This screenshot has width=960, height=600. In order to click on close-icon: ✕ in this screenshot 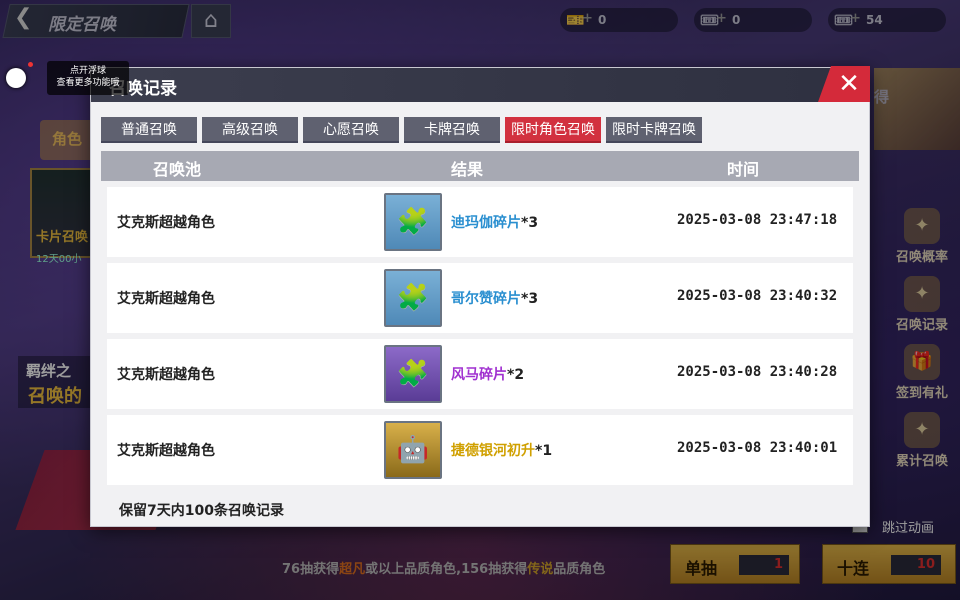, I will do `click(849, 84)`.